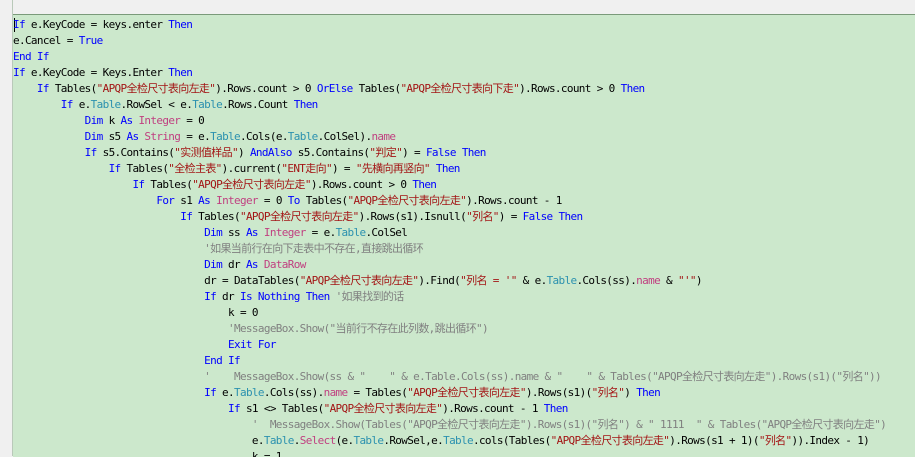 This screenshot has width=915, height=457. Describe the element at coordinates (558, 392) in the screenshot. I see `code-token: ).Rows(s1)(` at that location.